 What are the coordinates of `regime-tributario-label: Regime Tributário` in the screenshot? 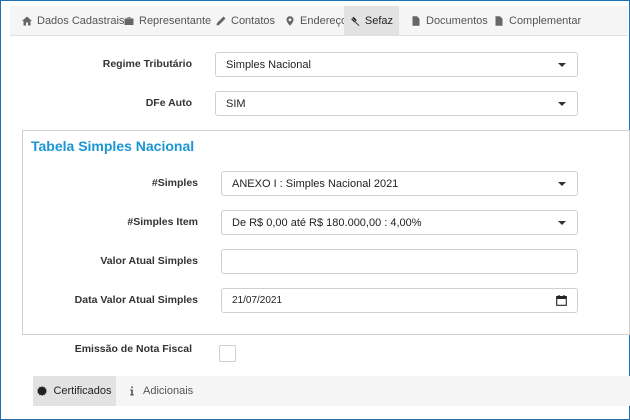 It's located at (147, 64).